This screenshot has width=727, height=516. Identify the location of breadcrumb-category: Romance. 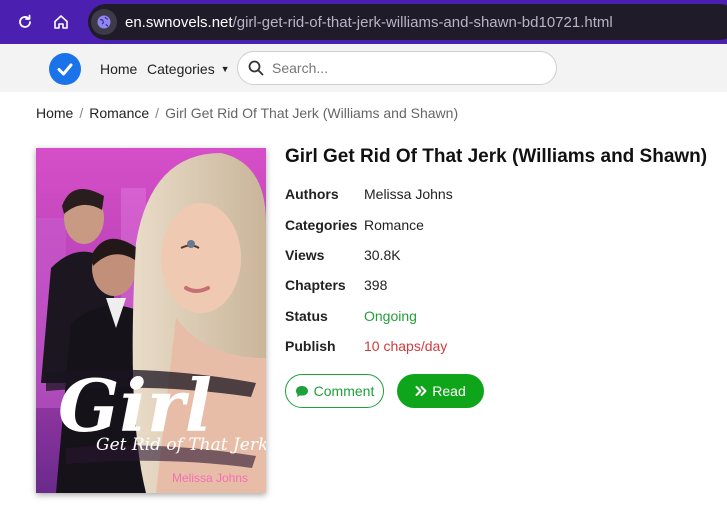
(119, 113).